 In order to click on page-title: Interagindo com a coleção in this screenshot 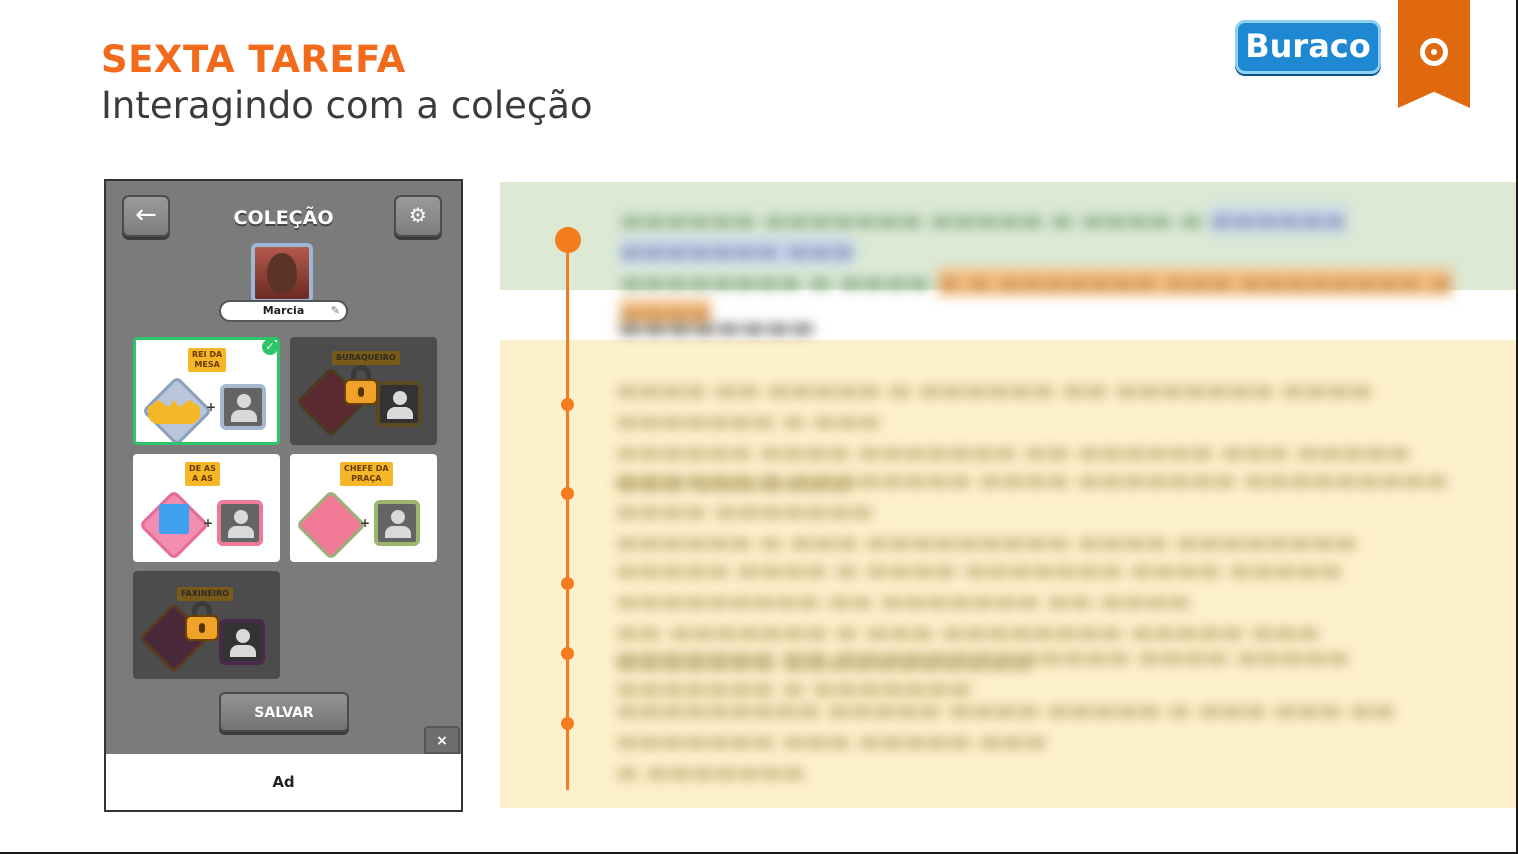, I will do `click(347, 105)`.